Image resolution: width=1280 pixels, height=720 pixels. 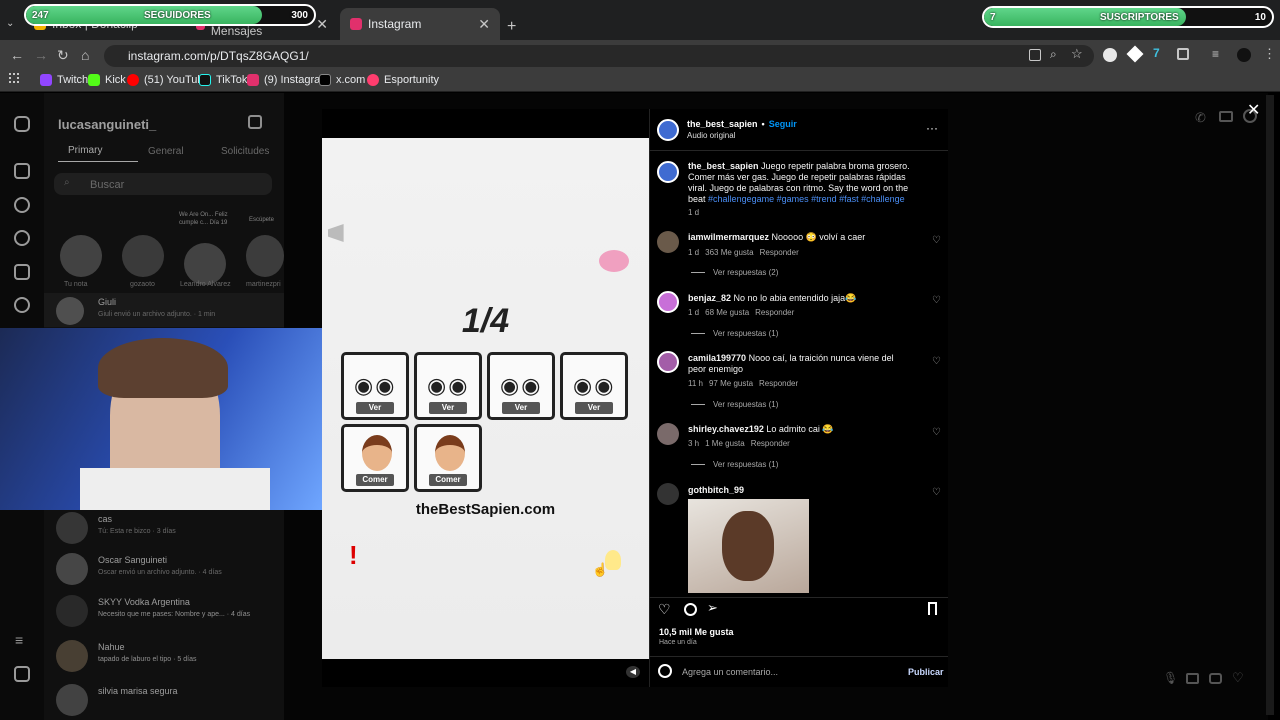 I want to click on bookmark-esportunity: Esportunity, so click(x=403, y=80).